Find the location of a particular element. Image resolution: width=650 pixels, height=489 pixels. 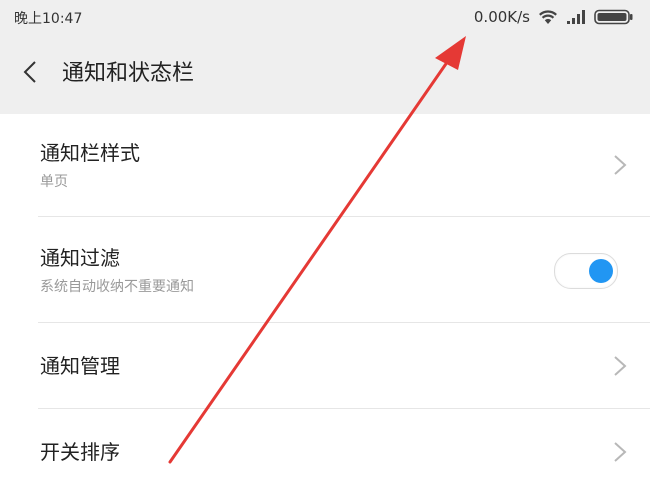

row-subtitle: 单页 is located at coordinates (54, 182).